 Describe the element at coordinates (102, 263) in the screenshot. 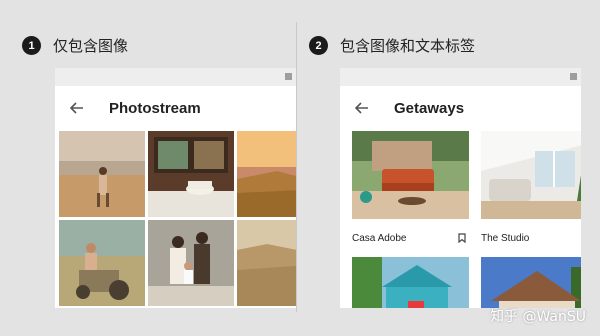

I see `photo-men-with-tractor` at that location.